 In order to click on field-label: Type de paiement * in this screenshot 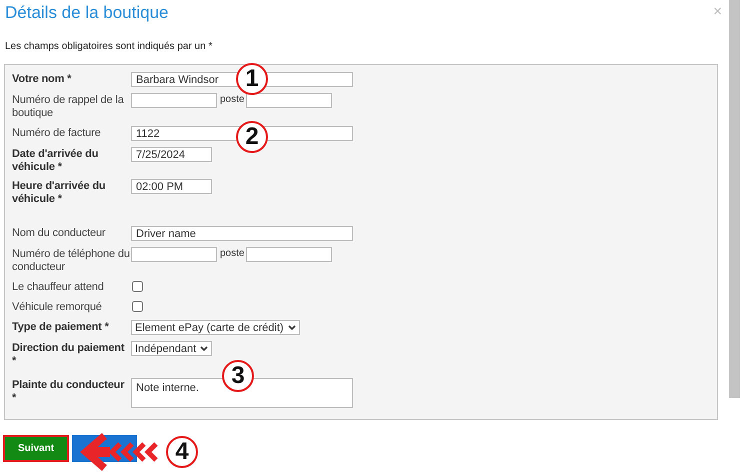, I will do `click(61, 327)`.